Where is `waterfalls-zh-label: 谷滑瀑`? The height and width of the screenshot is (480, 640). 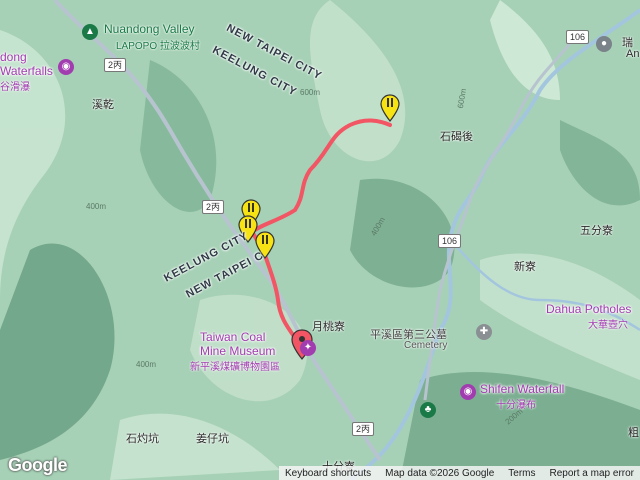 waterfalls-zh-label: 谷滑瀑 is located at coordinates (15, 87).